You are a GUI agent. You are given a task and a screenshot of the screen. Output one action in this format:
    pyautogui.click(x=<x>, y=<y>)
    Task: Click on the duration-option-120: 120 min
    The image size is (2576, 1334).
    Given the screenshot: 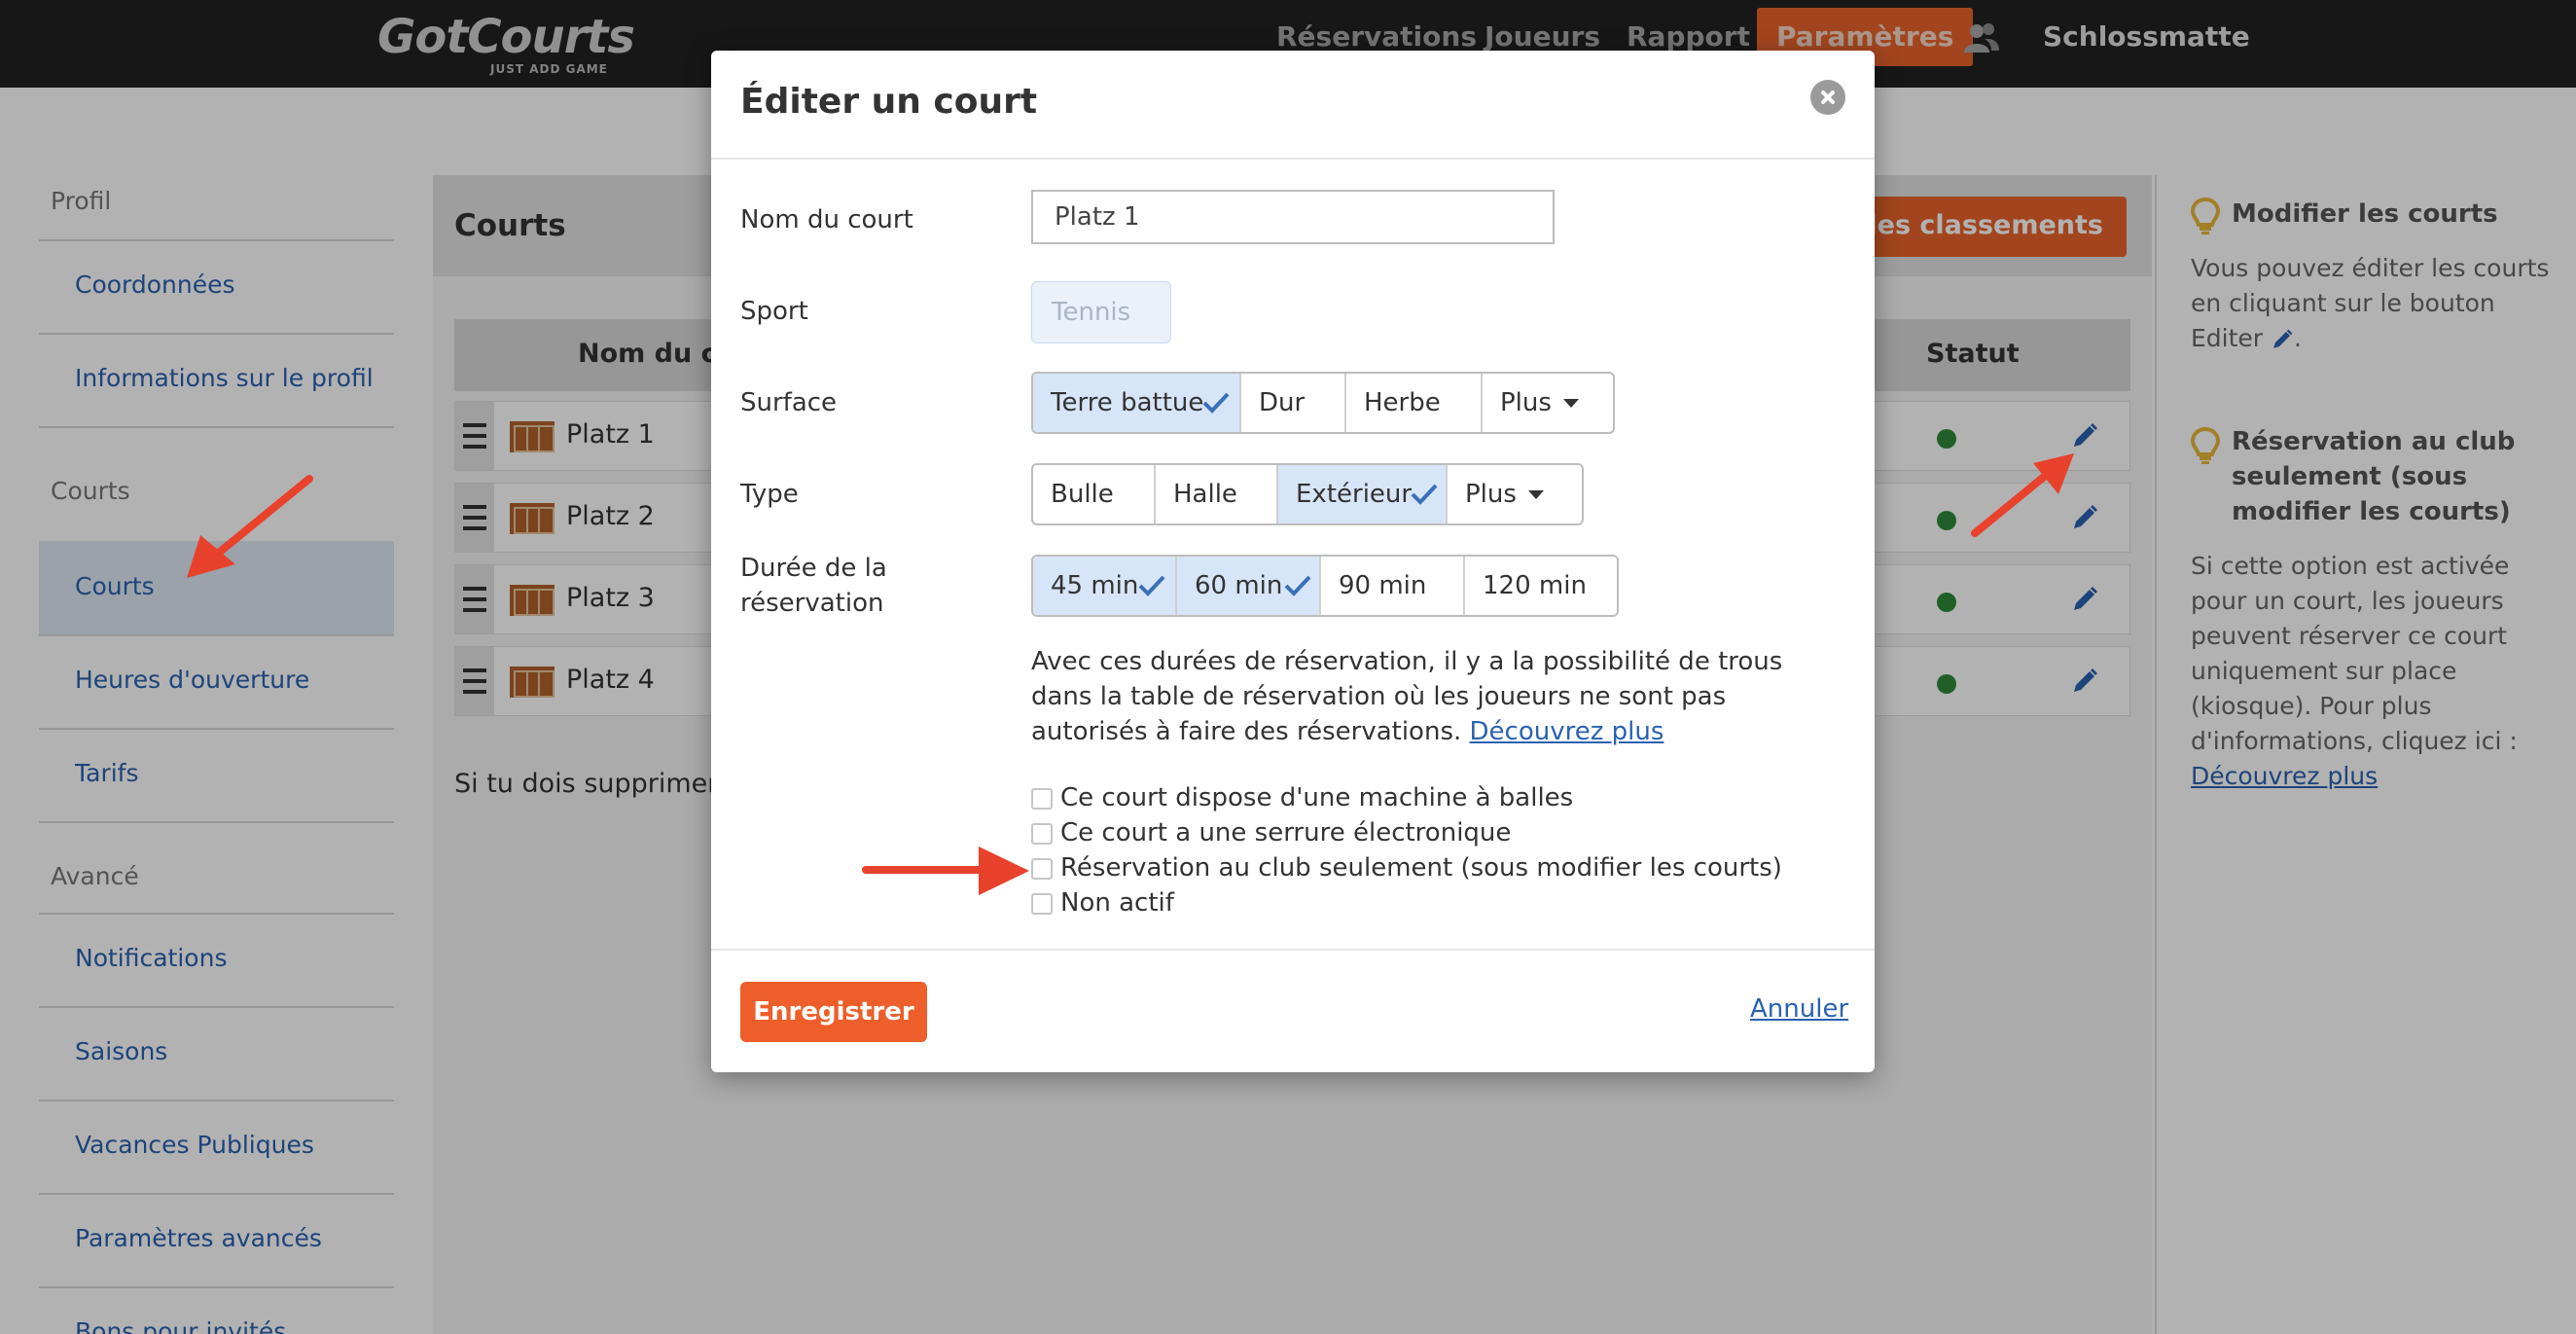 What is the action you would take?
    pyautogui.click(x=1540, y=586)
    